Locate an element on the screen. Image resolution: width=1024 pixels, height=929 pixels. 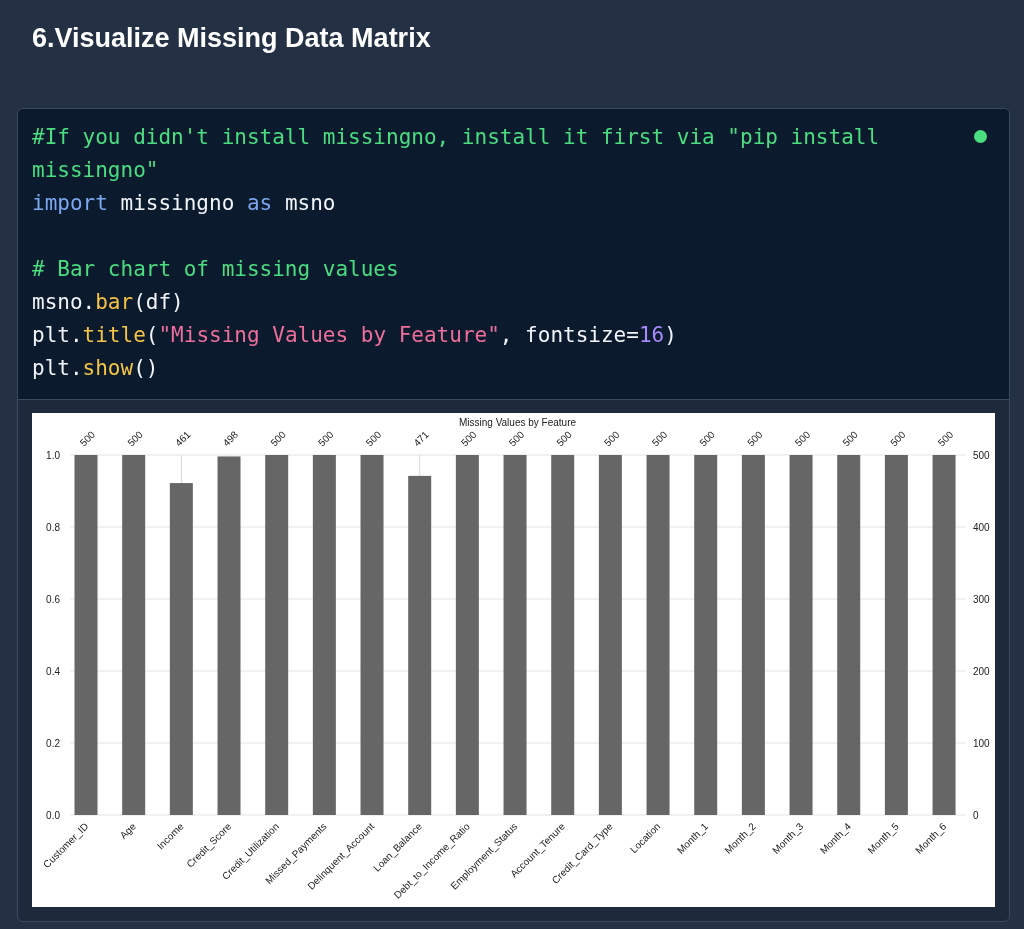
code-text: msno is located at coordinates (309, 203).